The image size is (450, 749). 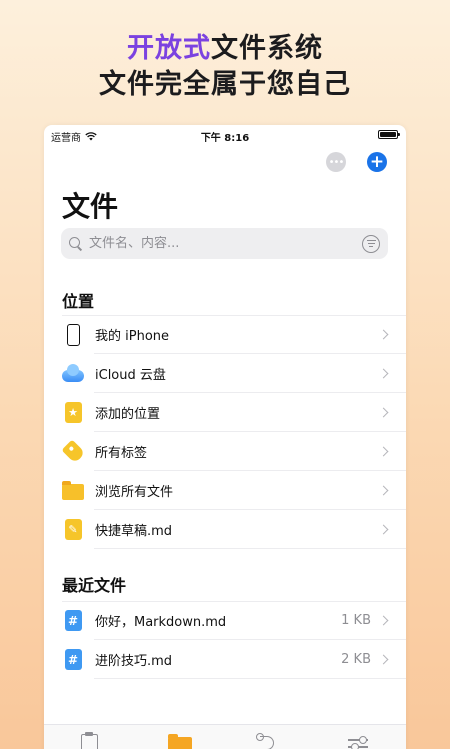 I want to click on page-title: 文件, so click(x=90, y=206).